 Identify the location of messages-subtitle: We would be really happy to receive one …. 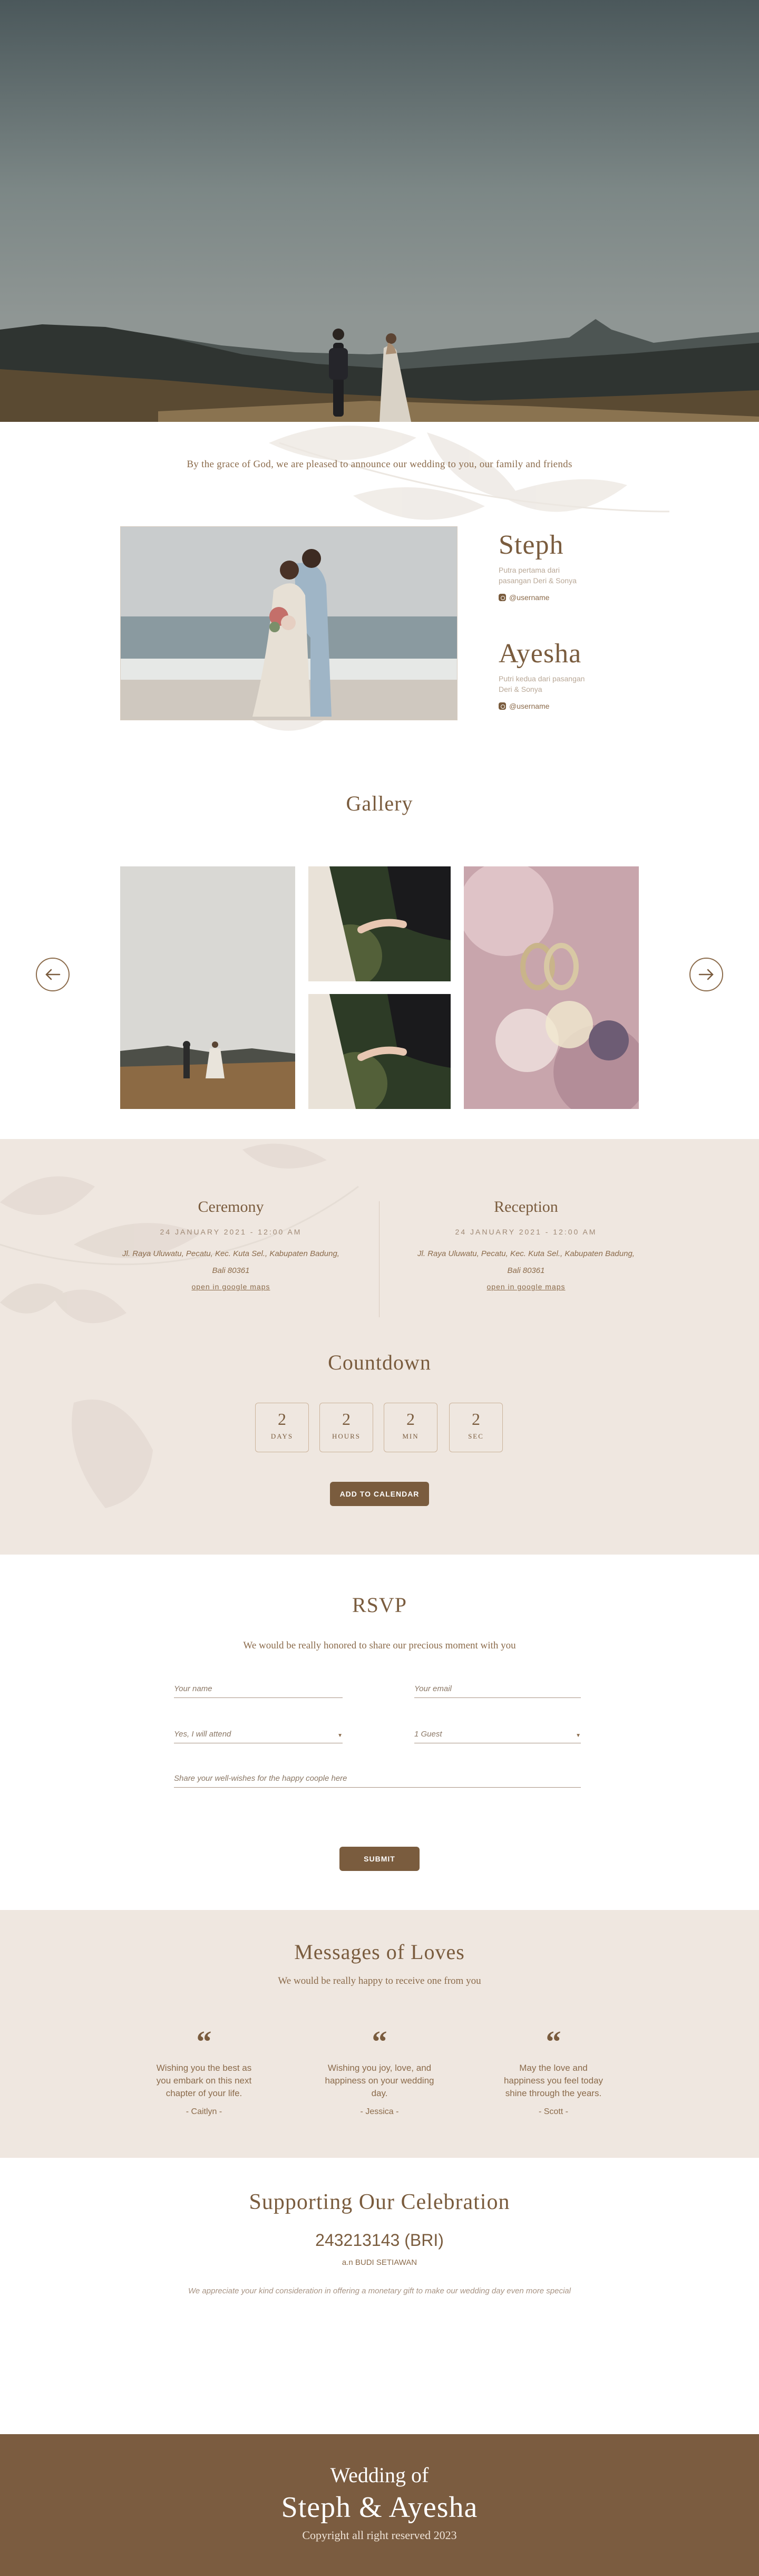
(379, 1980).